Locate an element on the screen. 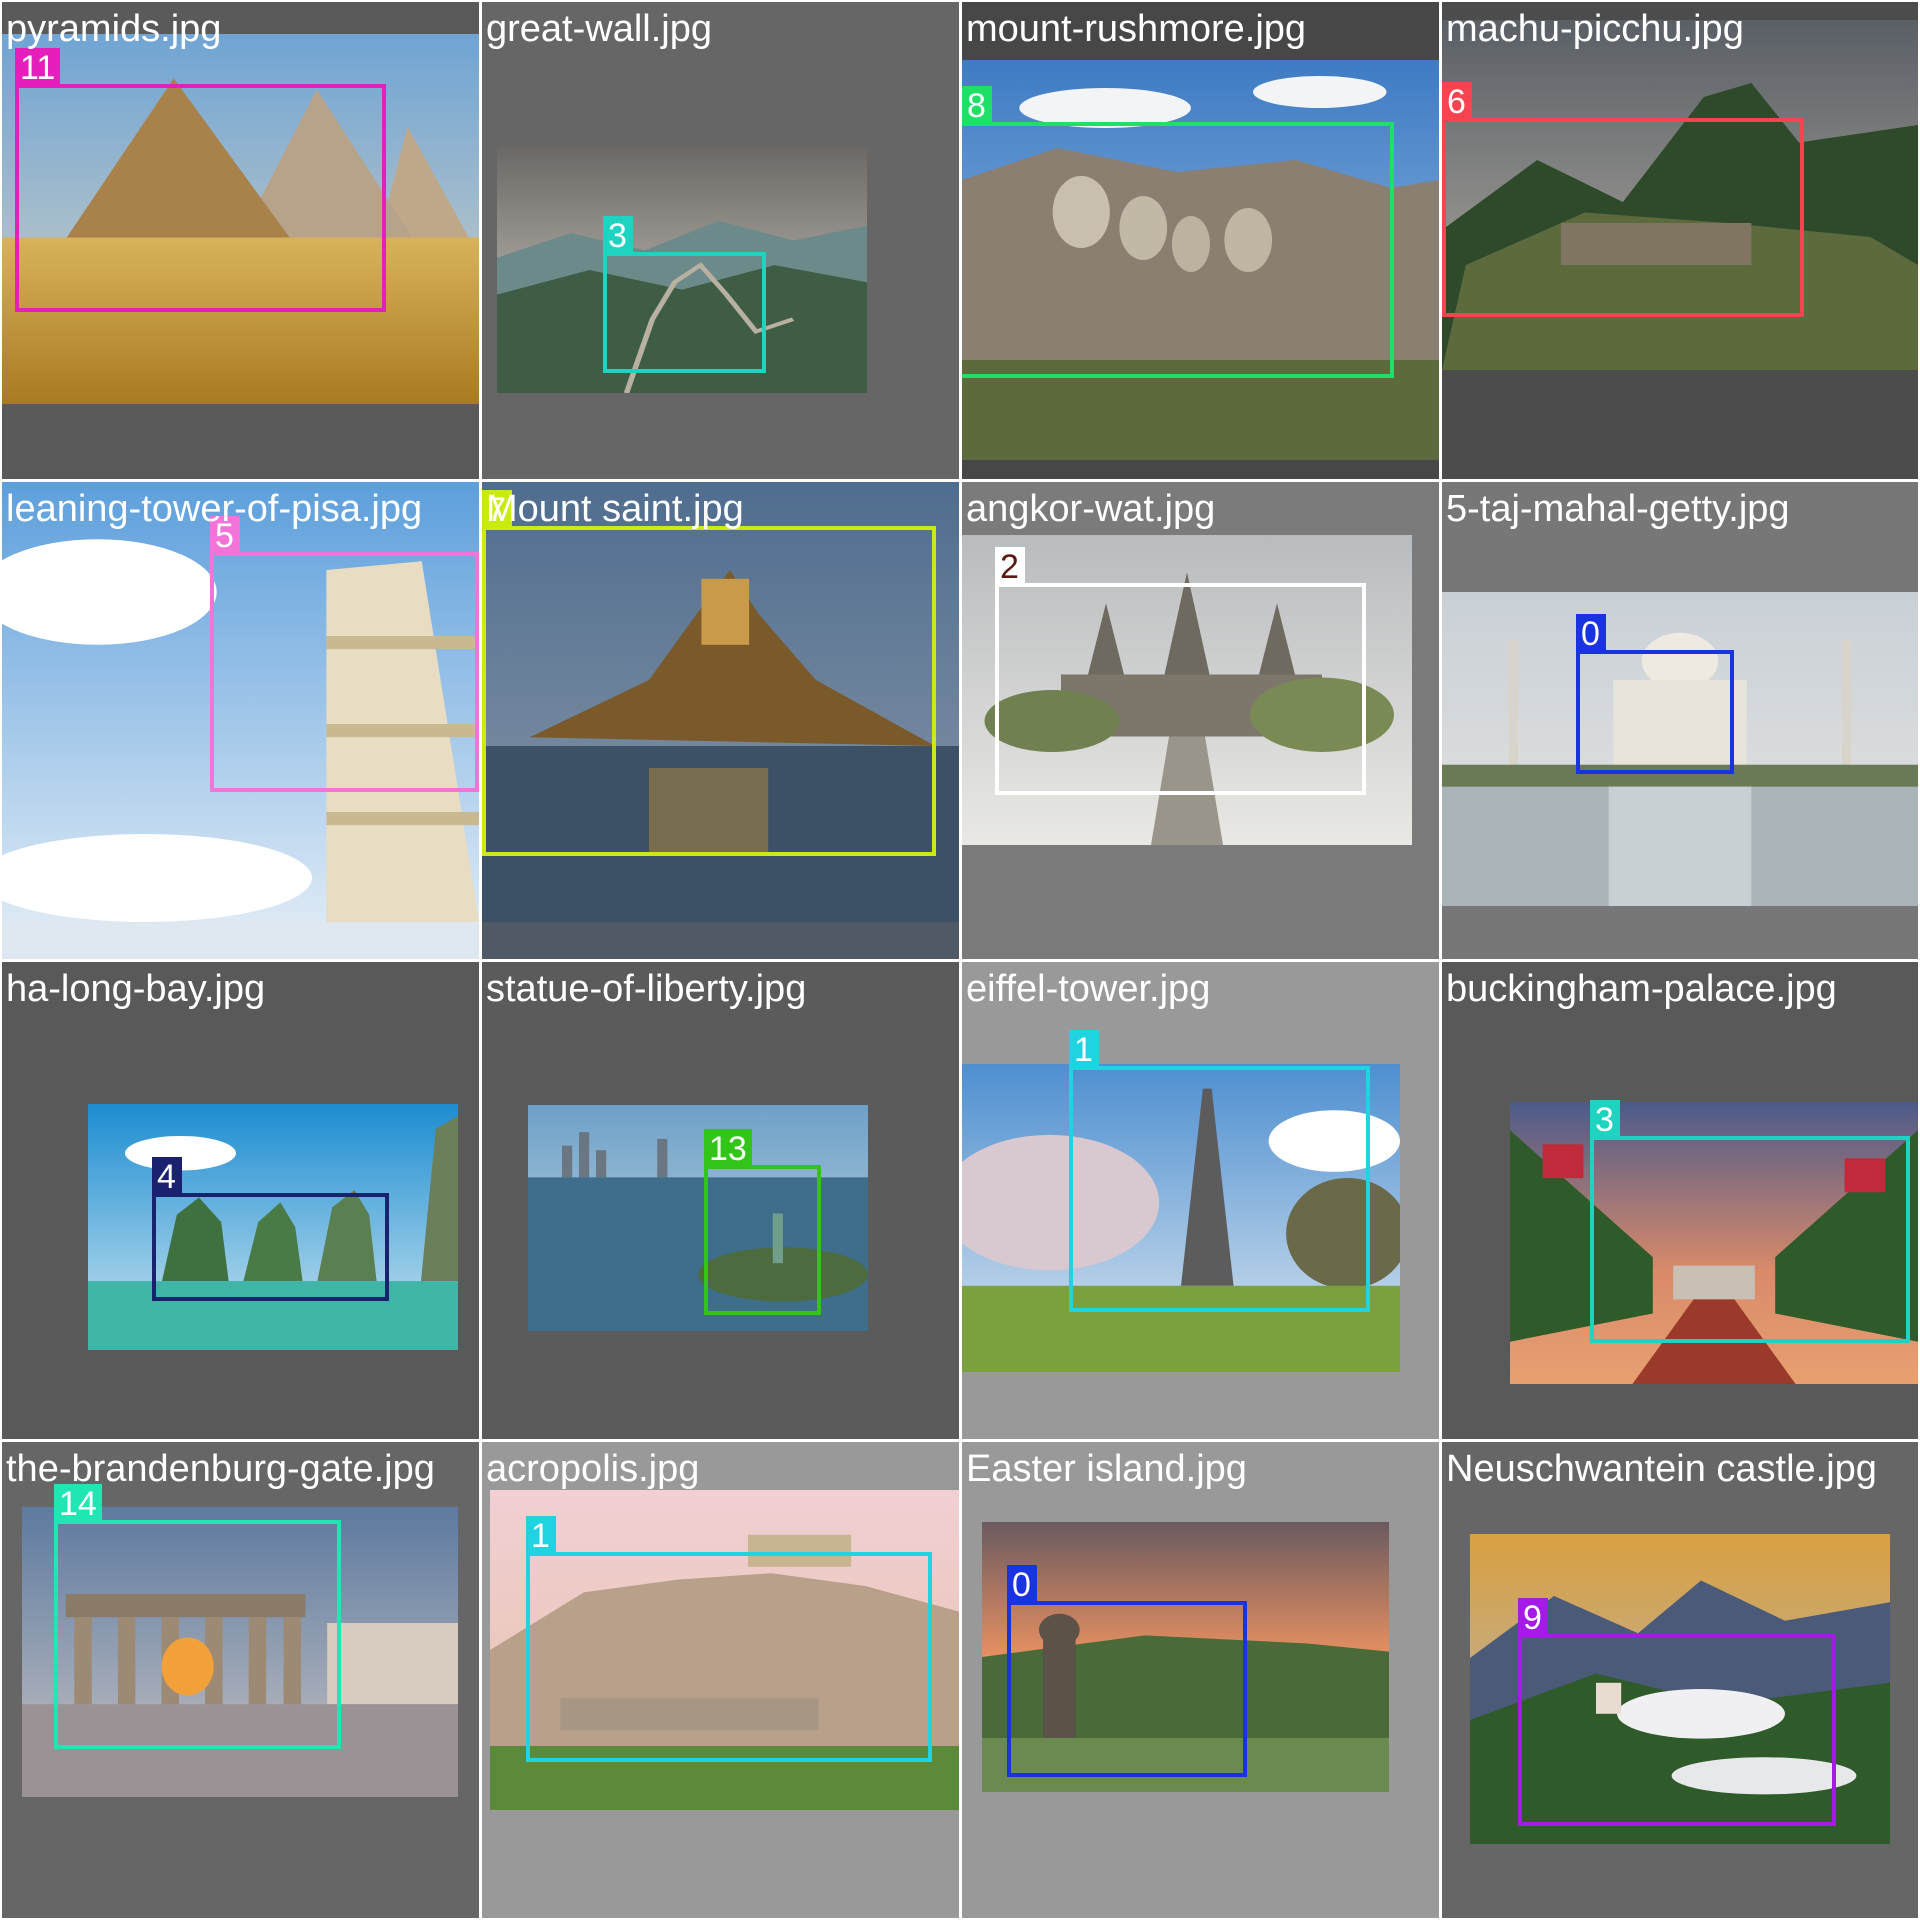  detection-box: 2 is located at coordinates (1180, 671).